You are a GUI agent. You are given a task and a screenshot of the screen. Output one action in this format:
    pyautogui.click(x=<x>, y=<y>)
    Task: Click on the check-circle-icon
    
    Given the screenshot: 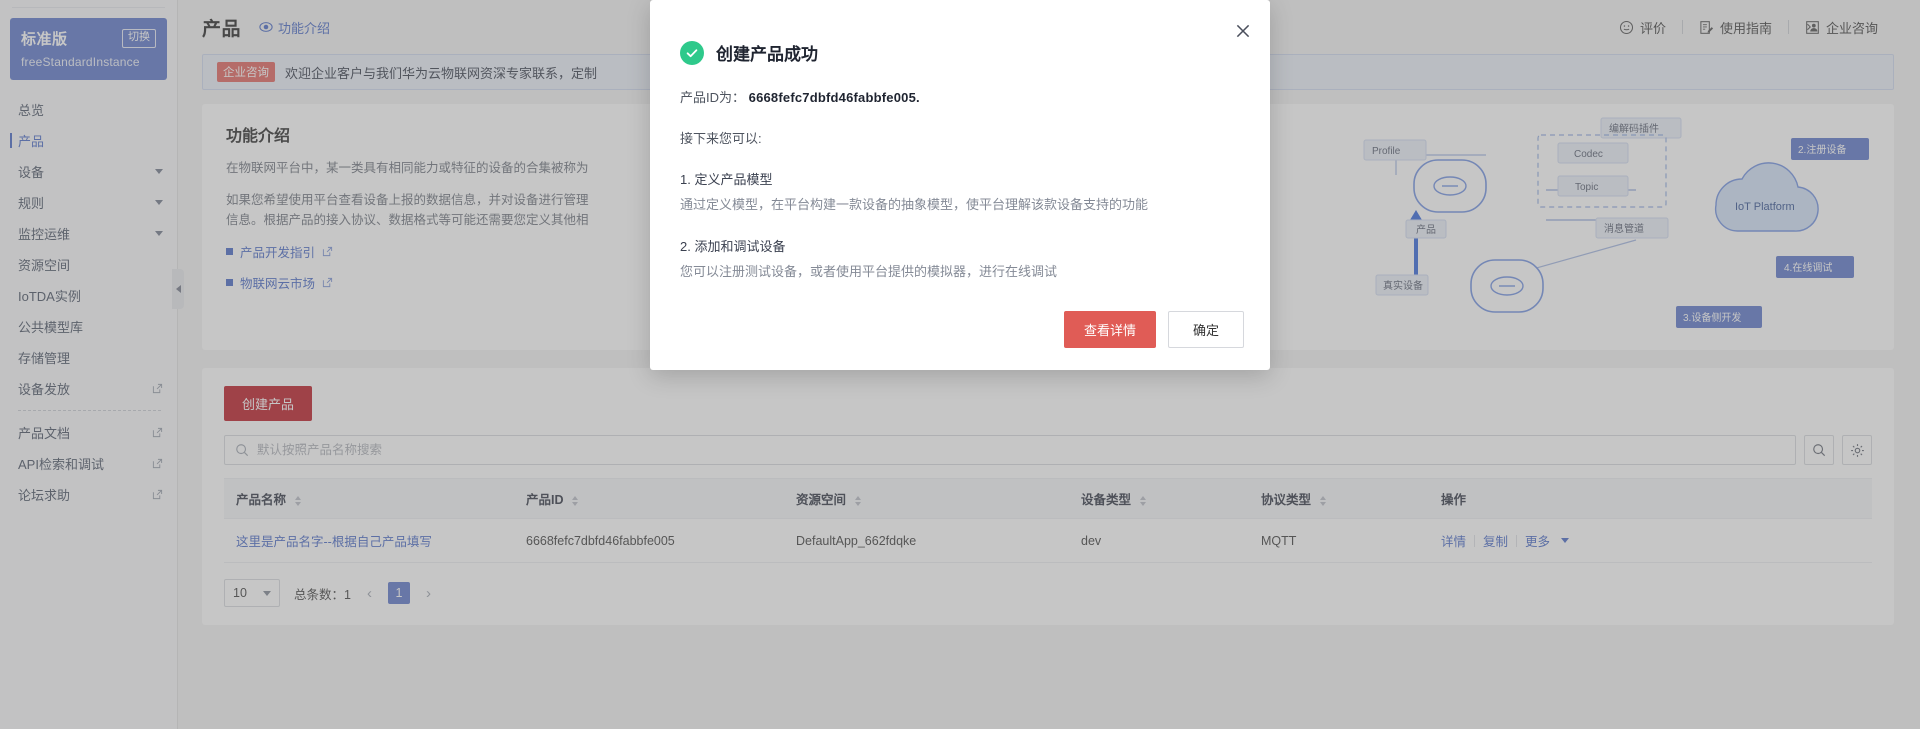 What is the action you would take?
    pyautogui.click(x=692, y=52)
    